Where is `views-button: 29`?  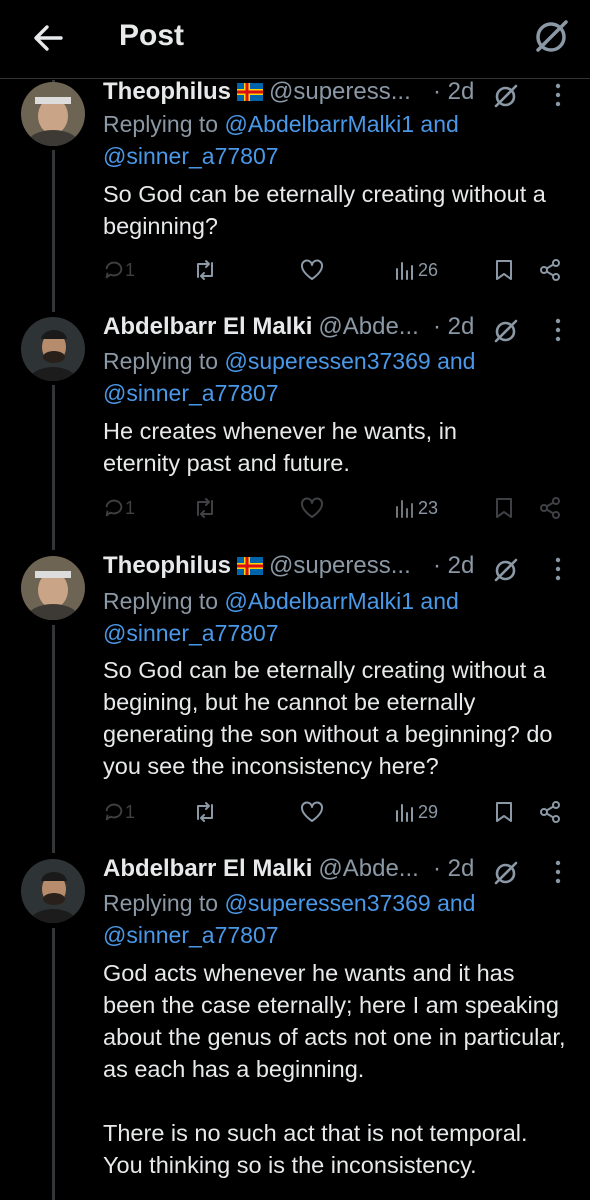
views-button: 29 is located at coordinates (416, 812).